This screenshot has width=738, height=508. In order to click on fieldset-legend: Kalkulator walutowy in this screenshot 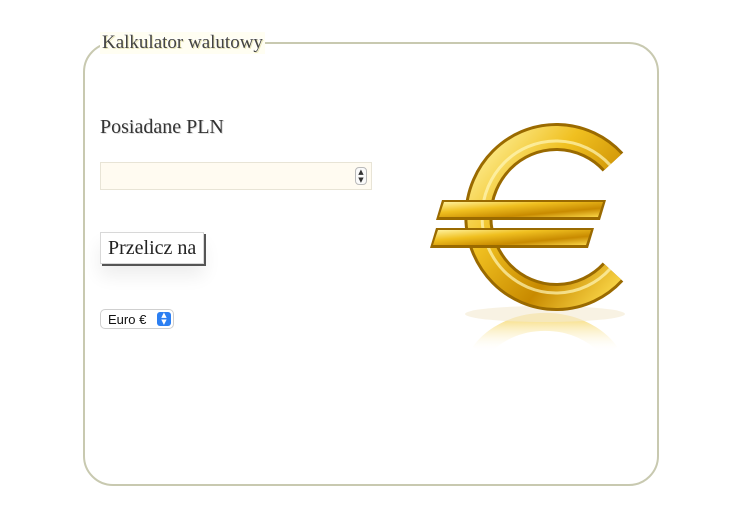, I will do `click(182, 43)`.